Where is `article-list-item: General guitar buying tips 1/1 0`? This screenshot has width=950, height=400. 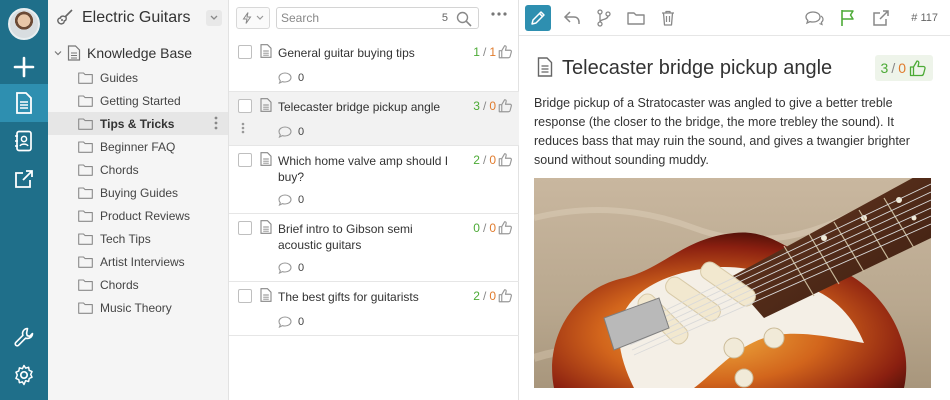
article-list-item: General guitar buying tips 1/1 0 is located at coordinates (374, 65).